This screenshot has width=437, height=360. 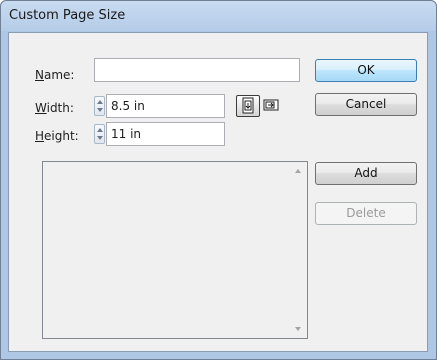 I want to click on height-label: Height:, so click(x=57, y=136).